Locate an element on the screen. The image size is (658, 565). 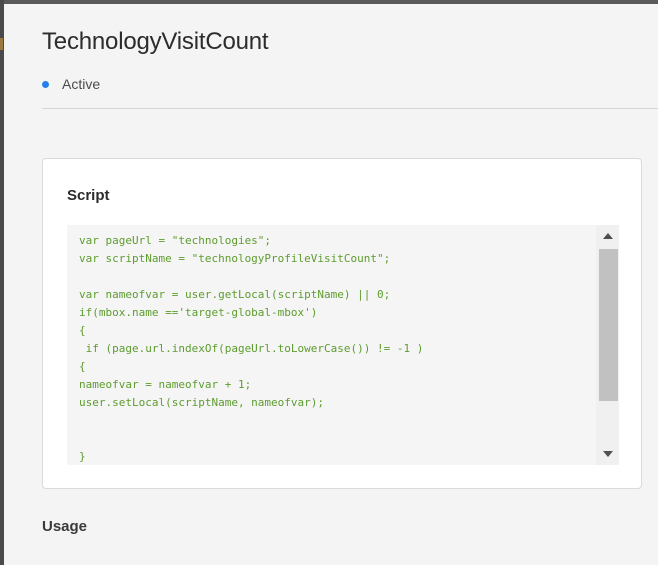
status-dot-icon is located at coordinates (45, 84).